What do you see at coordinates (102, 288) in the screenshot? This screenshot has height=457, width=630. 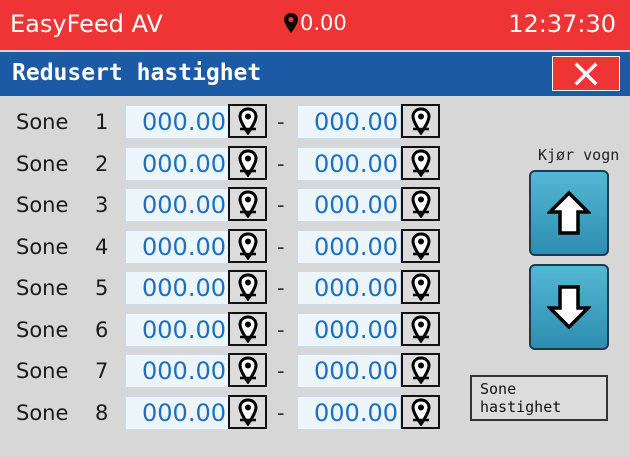 I see `zone-number: 5` at bounding box center [102, 288].